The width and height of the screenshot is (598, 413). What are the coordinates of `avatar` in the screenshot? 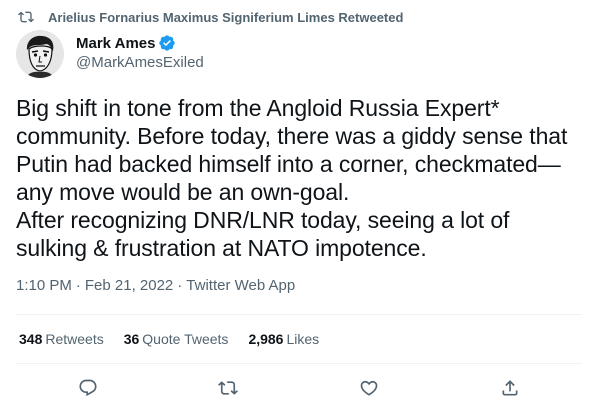 It's located at (40, 54).